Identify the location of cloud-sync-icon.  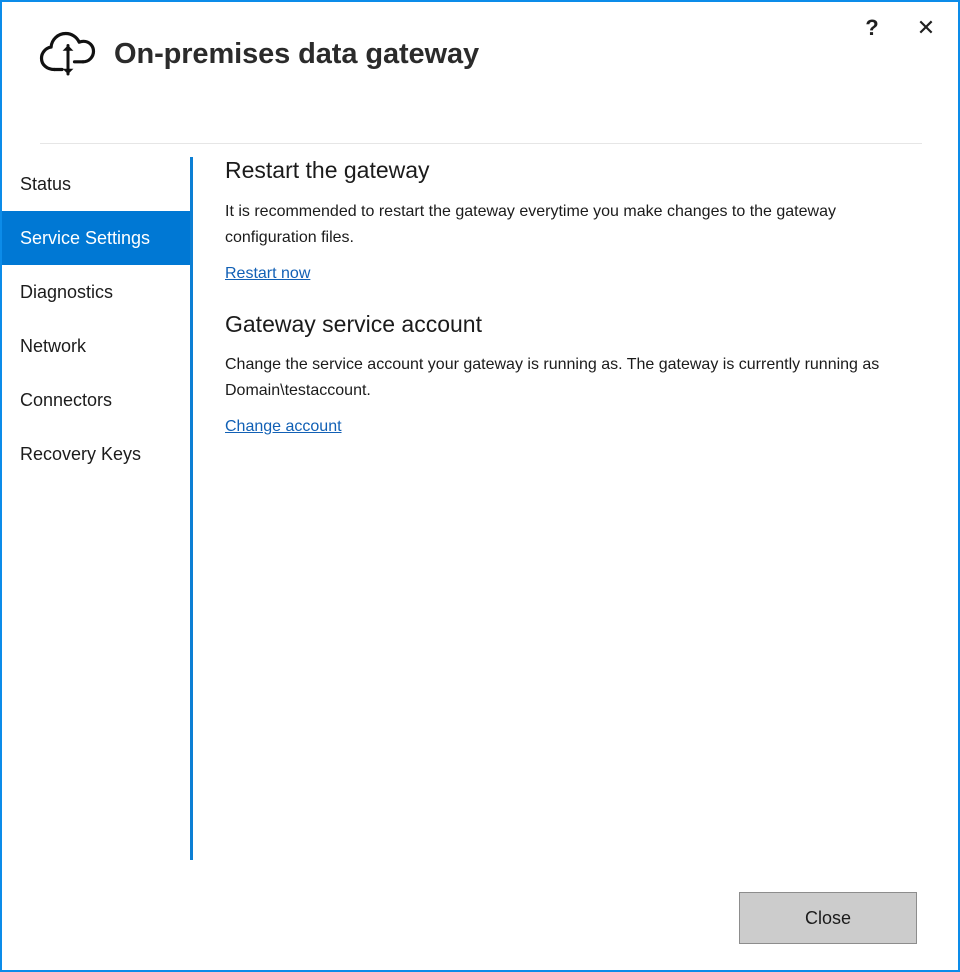
(67, 53).